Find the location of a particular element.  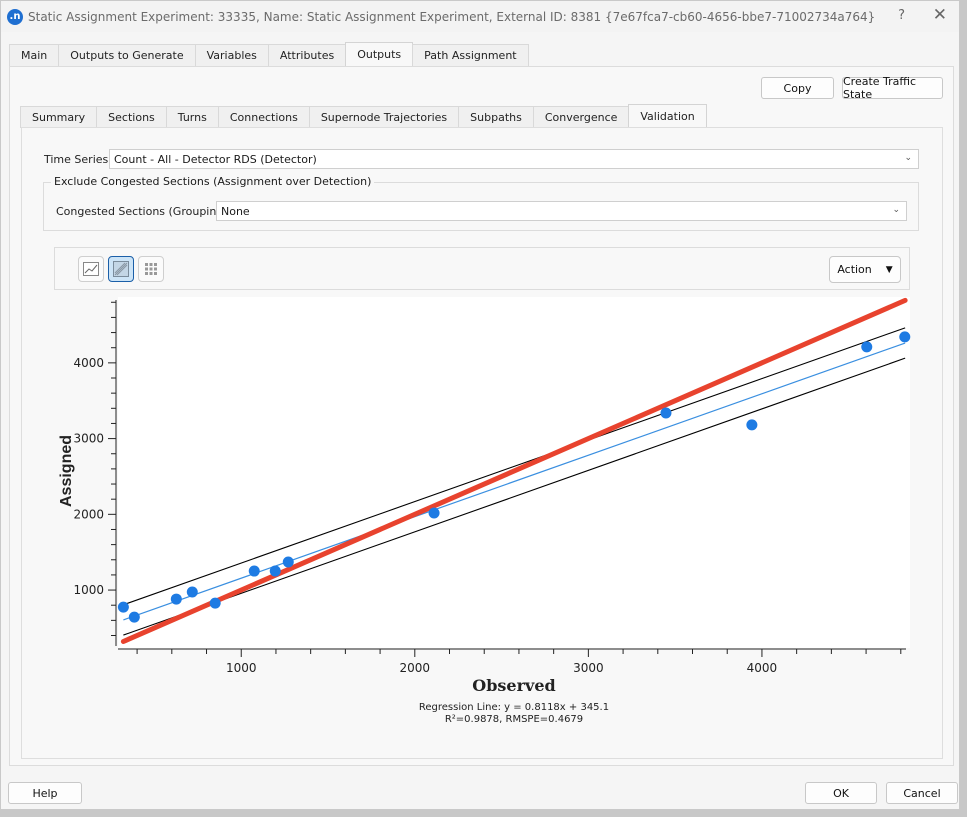

y-axis-title: Assigned is located at coordinates (66, 471).